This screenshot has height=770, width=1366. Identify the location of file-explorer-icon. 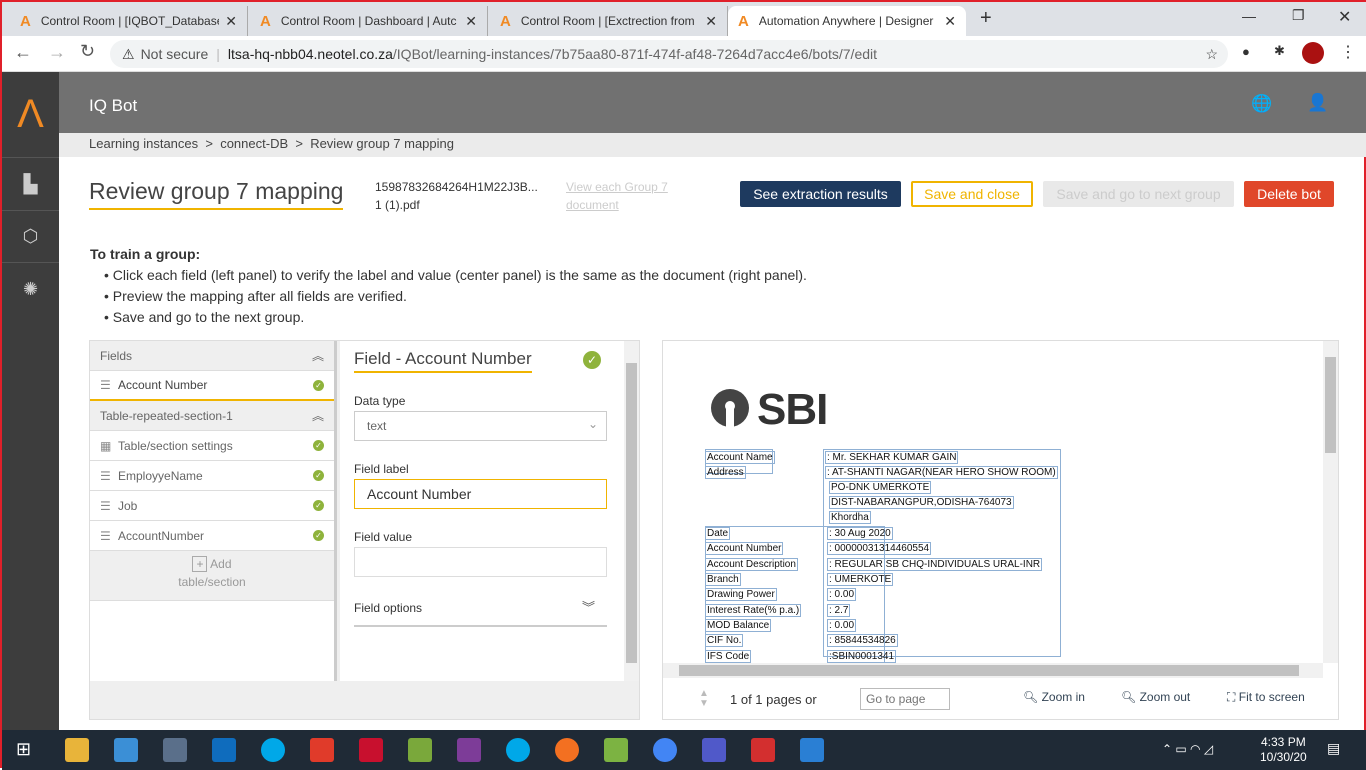
(77, 750).